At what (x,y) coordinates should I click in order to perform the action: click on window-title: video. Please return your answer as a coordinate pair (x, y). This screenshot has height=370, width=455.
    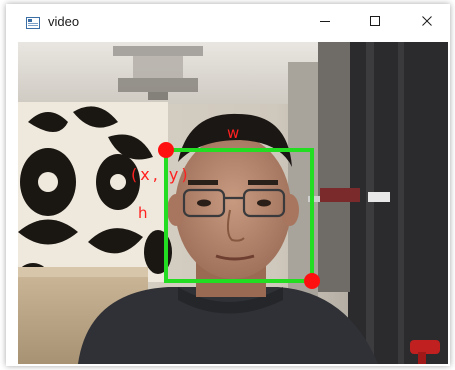
    Looking at the image, I should click on (64, 21).